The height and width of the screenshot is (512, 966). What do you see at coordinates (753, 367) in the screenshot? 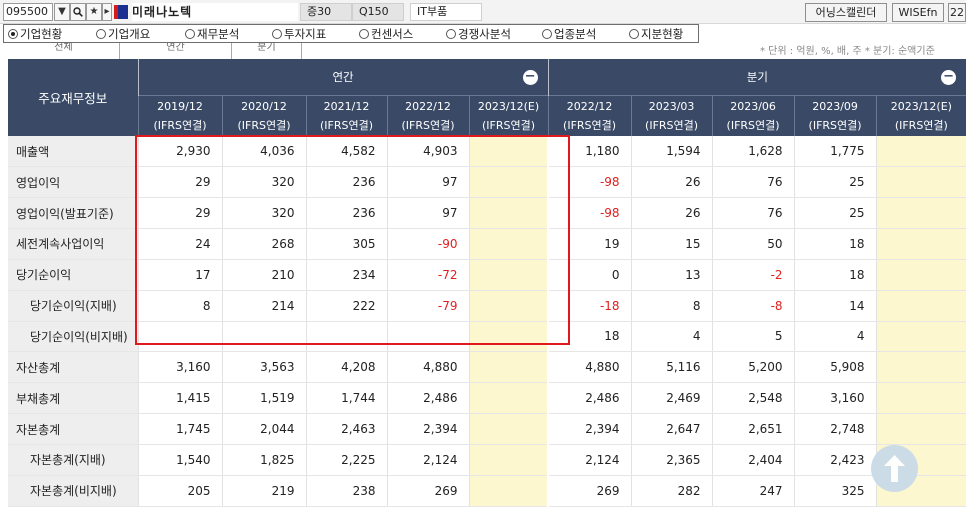
I see `quarter-value-cell: 5,200` at bounding box center [753, 367].